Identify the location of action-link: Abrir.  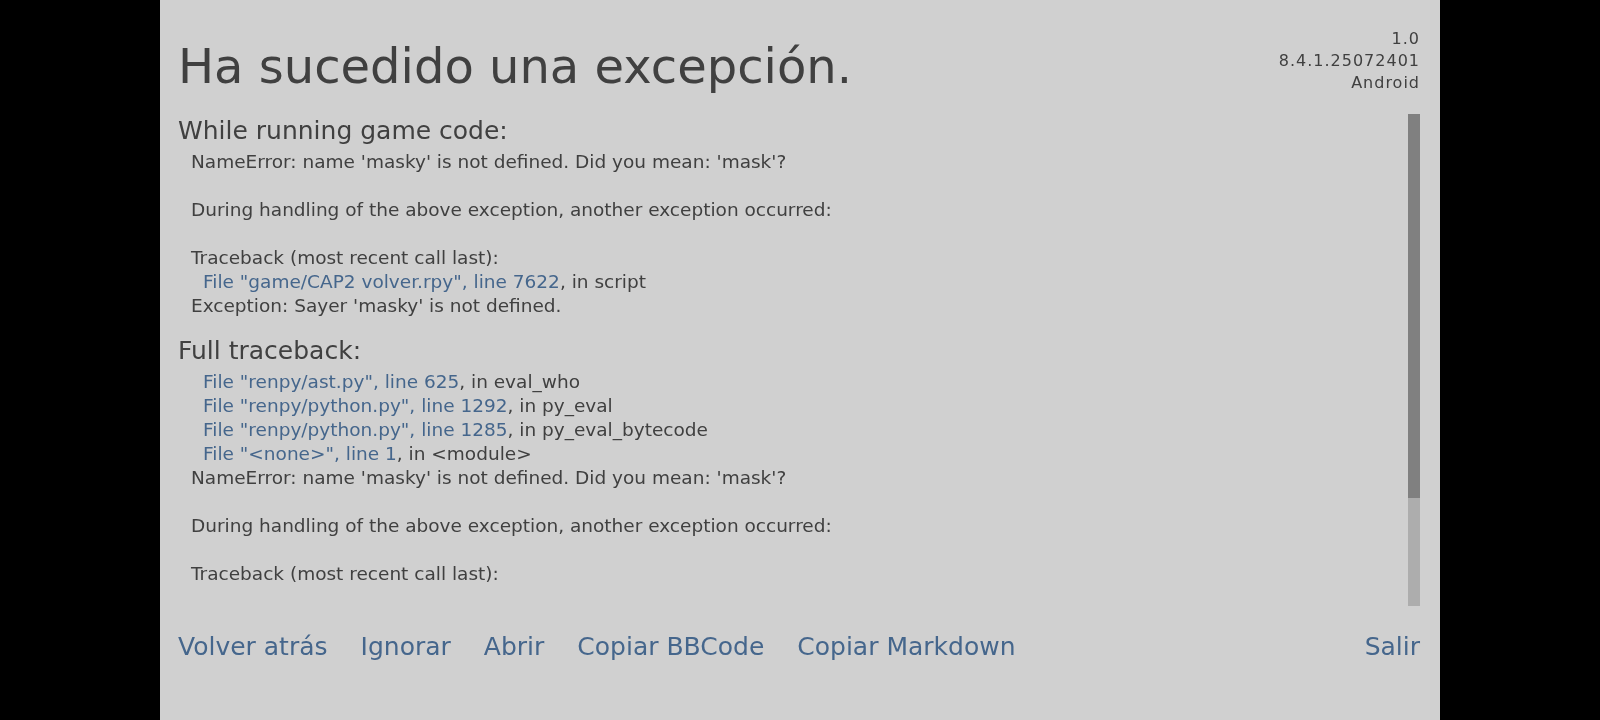
(514, 646).